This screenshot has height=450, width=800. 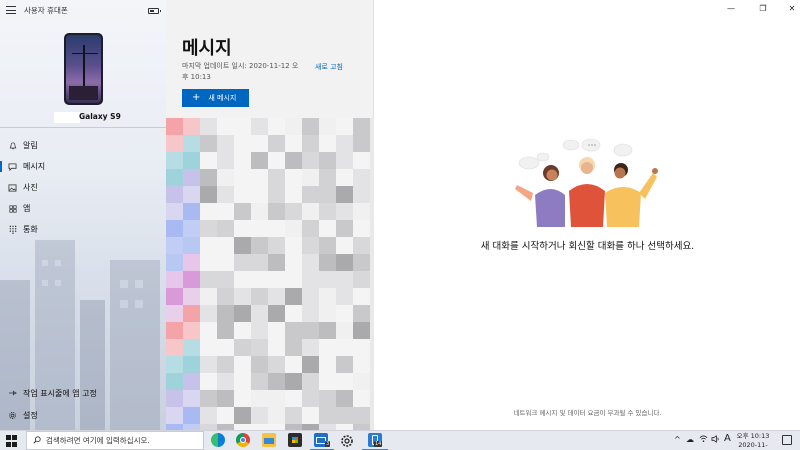 I want to click on wifi-icon, so click(x=703, y=440).